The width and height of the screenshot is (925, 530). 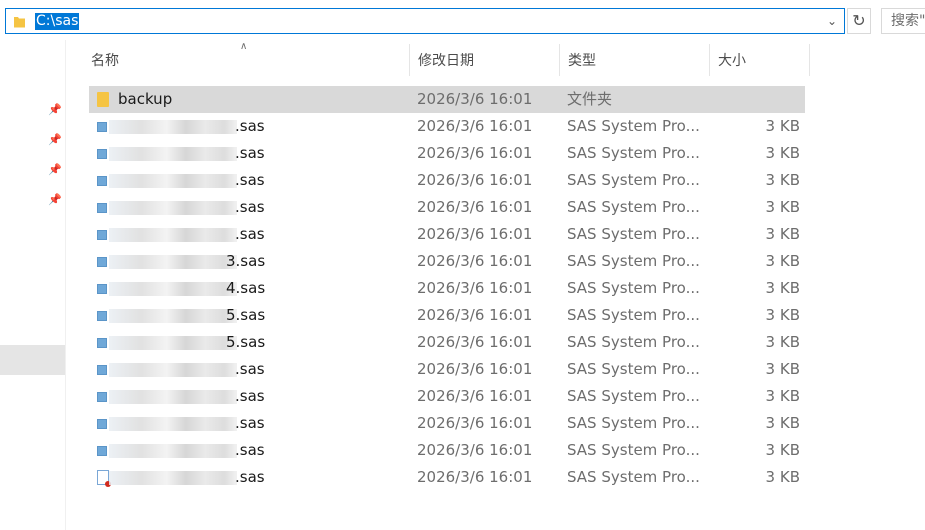 I want to click on navigation-pane: 📌 📌 📌 📌, so click(x=33, y=285).